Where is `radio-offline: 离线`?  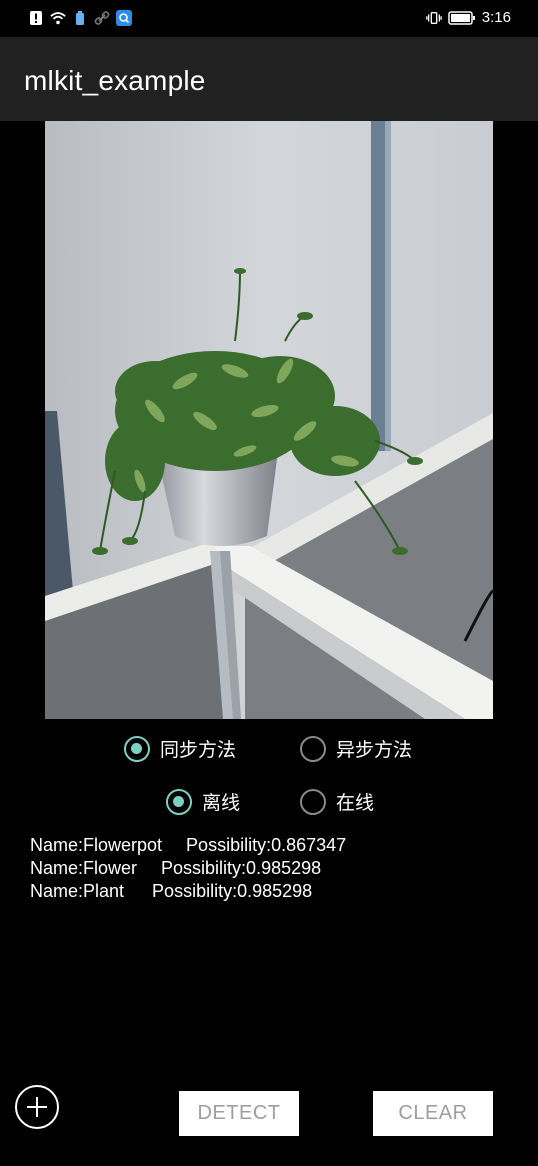 radio-offline: 离线 is located at coordinates (203, 801).